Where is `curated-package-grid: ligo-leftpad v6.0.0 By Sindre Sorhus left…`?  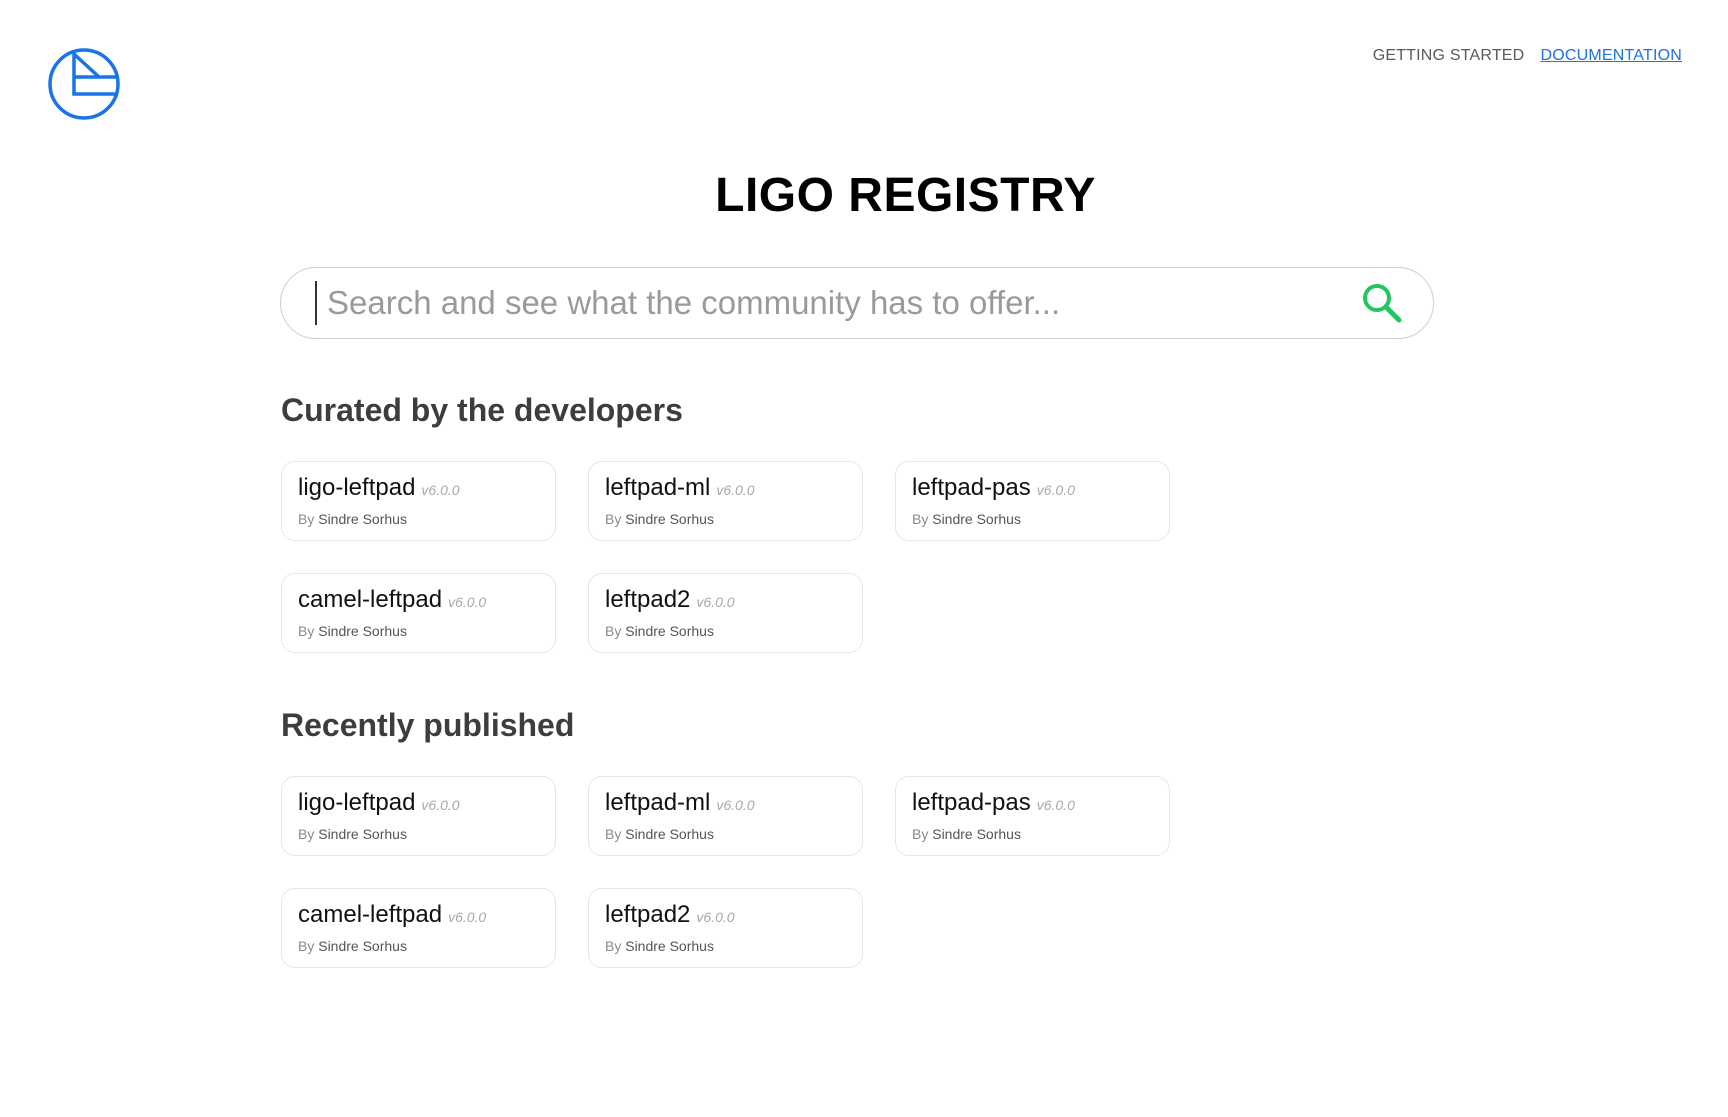 curated-package-grid: ligo-leftpad v6.0.0 By Sindre Sorhus left… is located at coordinates (741, 557).